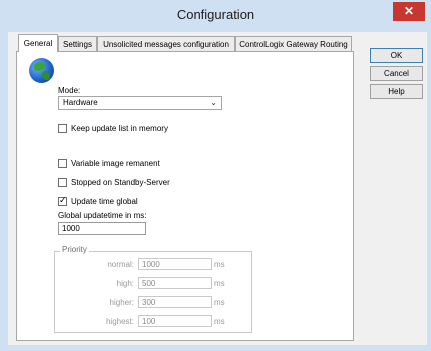  What do you see at coordinates (62, 128) in the screenshot?
I see `keep-update-list-checkbox` at bounding box center [62, 128].